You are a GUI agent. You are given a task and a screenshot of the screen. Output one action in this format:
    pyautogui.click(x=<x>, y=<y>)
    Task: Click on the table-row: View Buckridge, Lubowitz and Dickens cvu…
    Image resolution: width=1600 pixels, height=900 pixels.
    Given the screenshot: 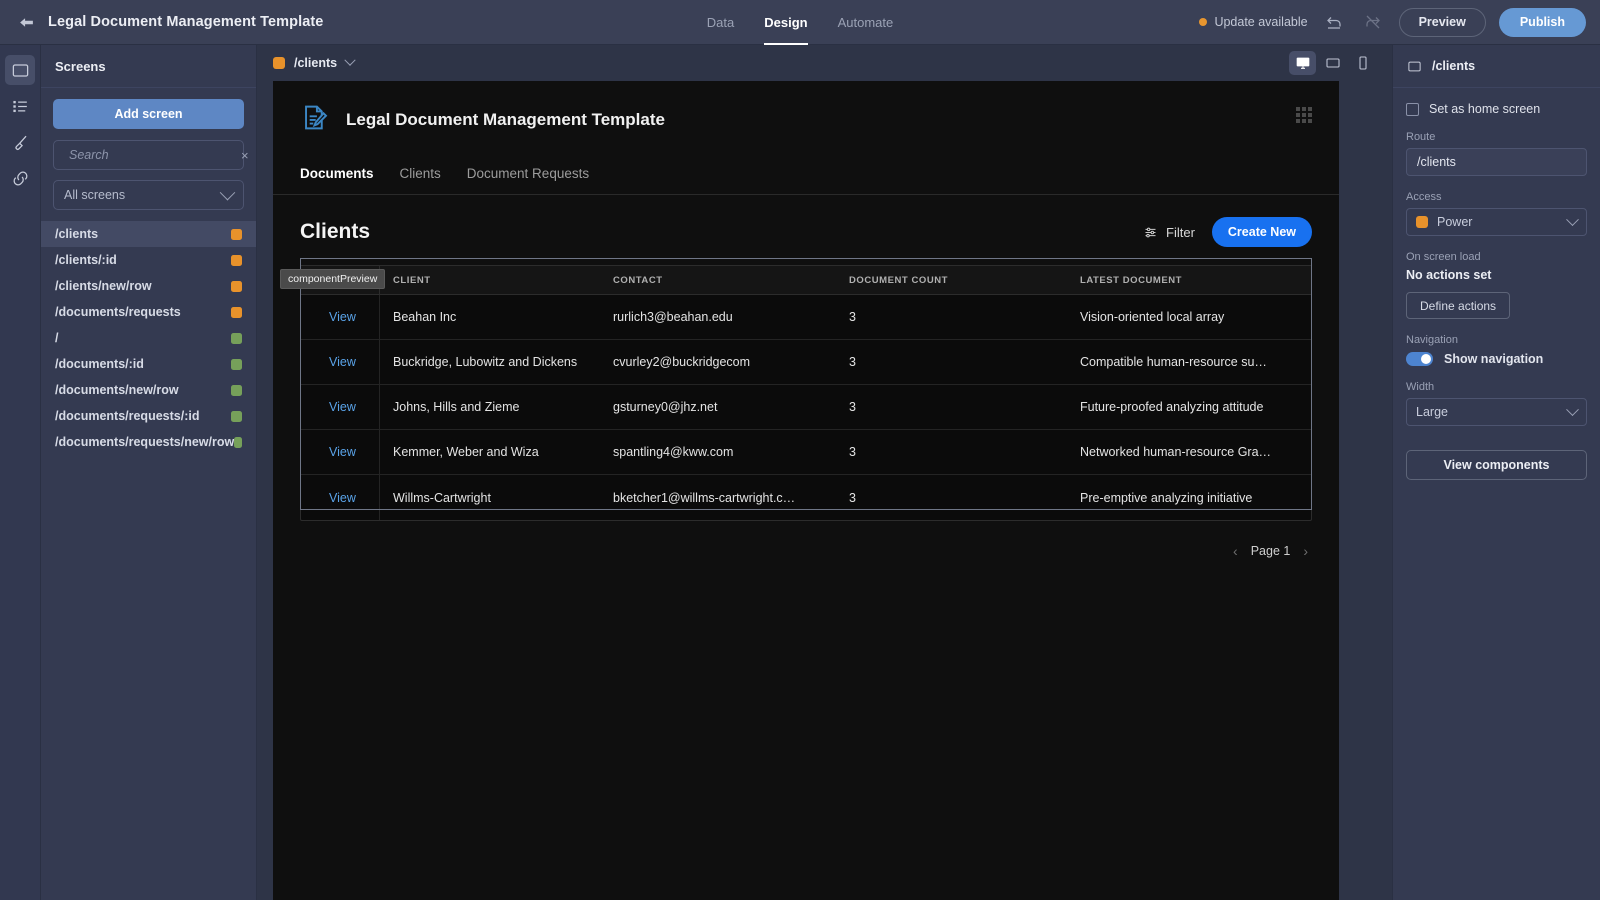 What is the action you would take?
    pyautogui.click(x=806, y=362)
    